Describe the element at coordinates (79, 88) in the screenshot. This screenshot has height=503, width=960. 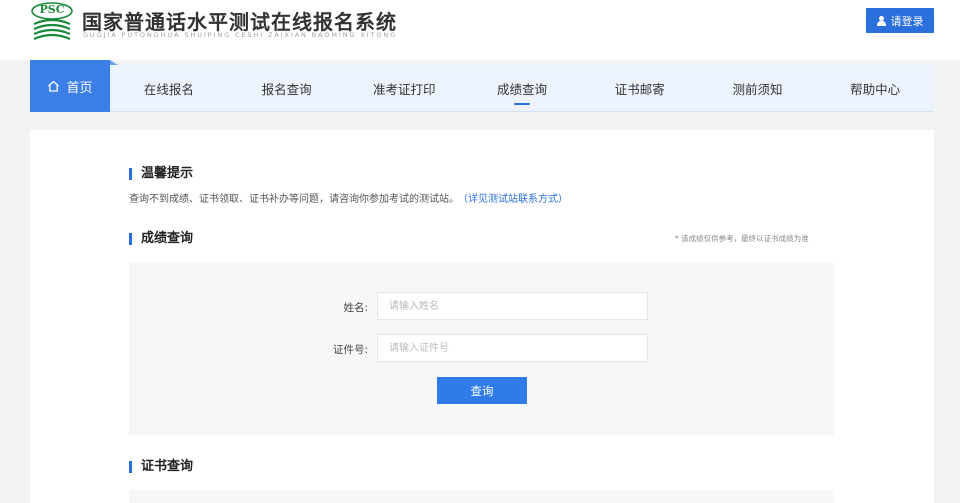
I see `nav-home-label: 首页` at that location.